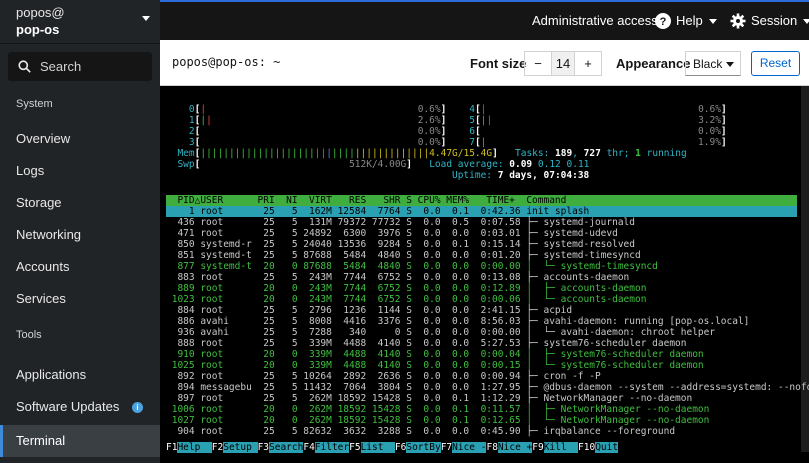 This screenshot has height=463, width=809. Describe the element at coordinates (418, 447) in the screenshot. I see `f6-sortby-key: F6SortBy` at that location.